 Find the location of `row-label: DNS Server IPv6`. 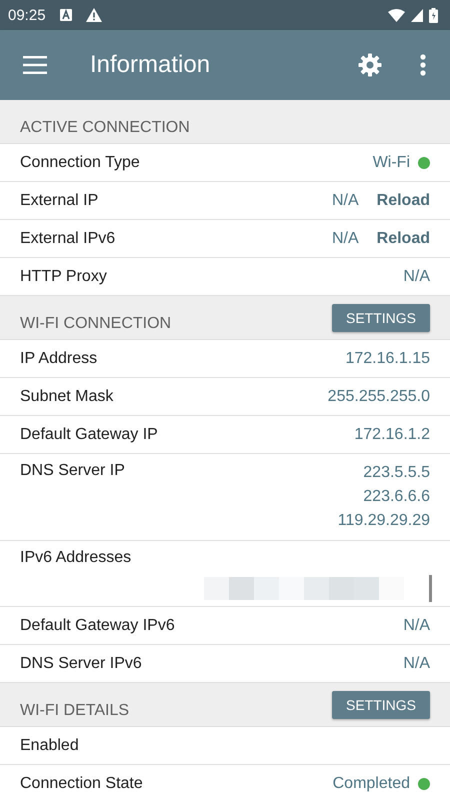

row-label: DNS Server IPv6 is located at coordinates (81, 663).